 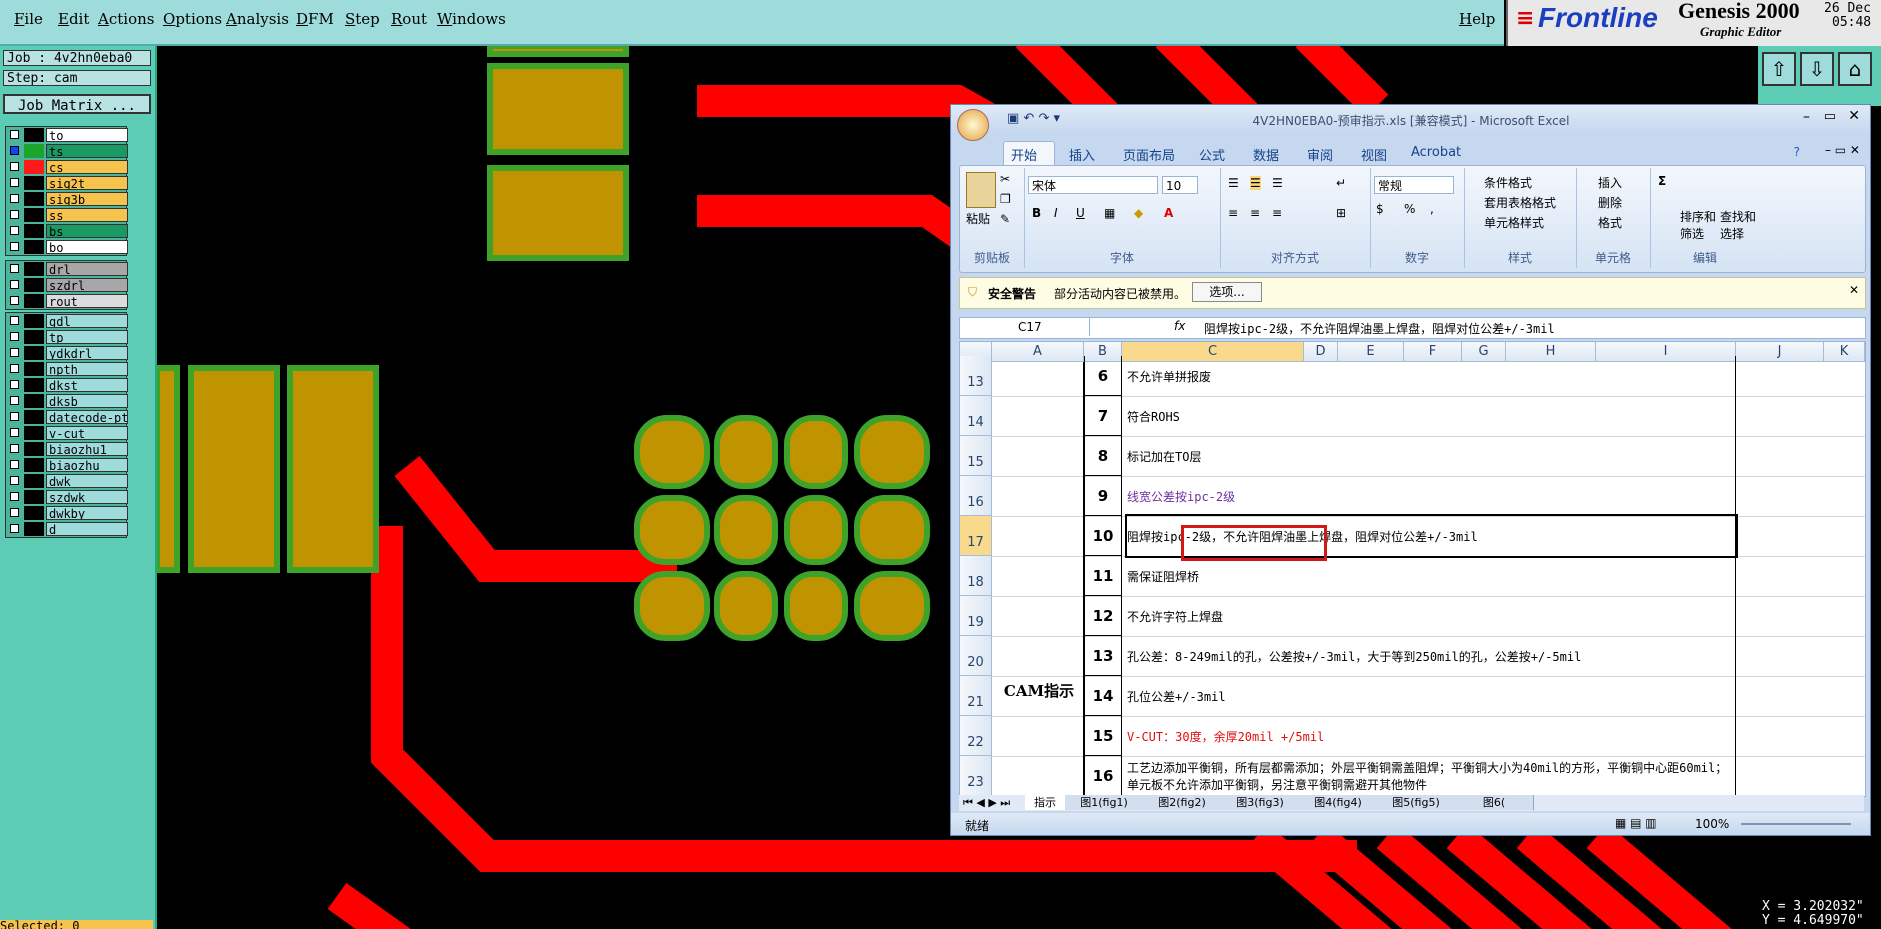 What do you see at coordinates (1817, 69) in the screenshot?
I see `save-down-icon: ⇩` at bounding box center [1817, 69].